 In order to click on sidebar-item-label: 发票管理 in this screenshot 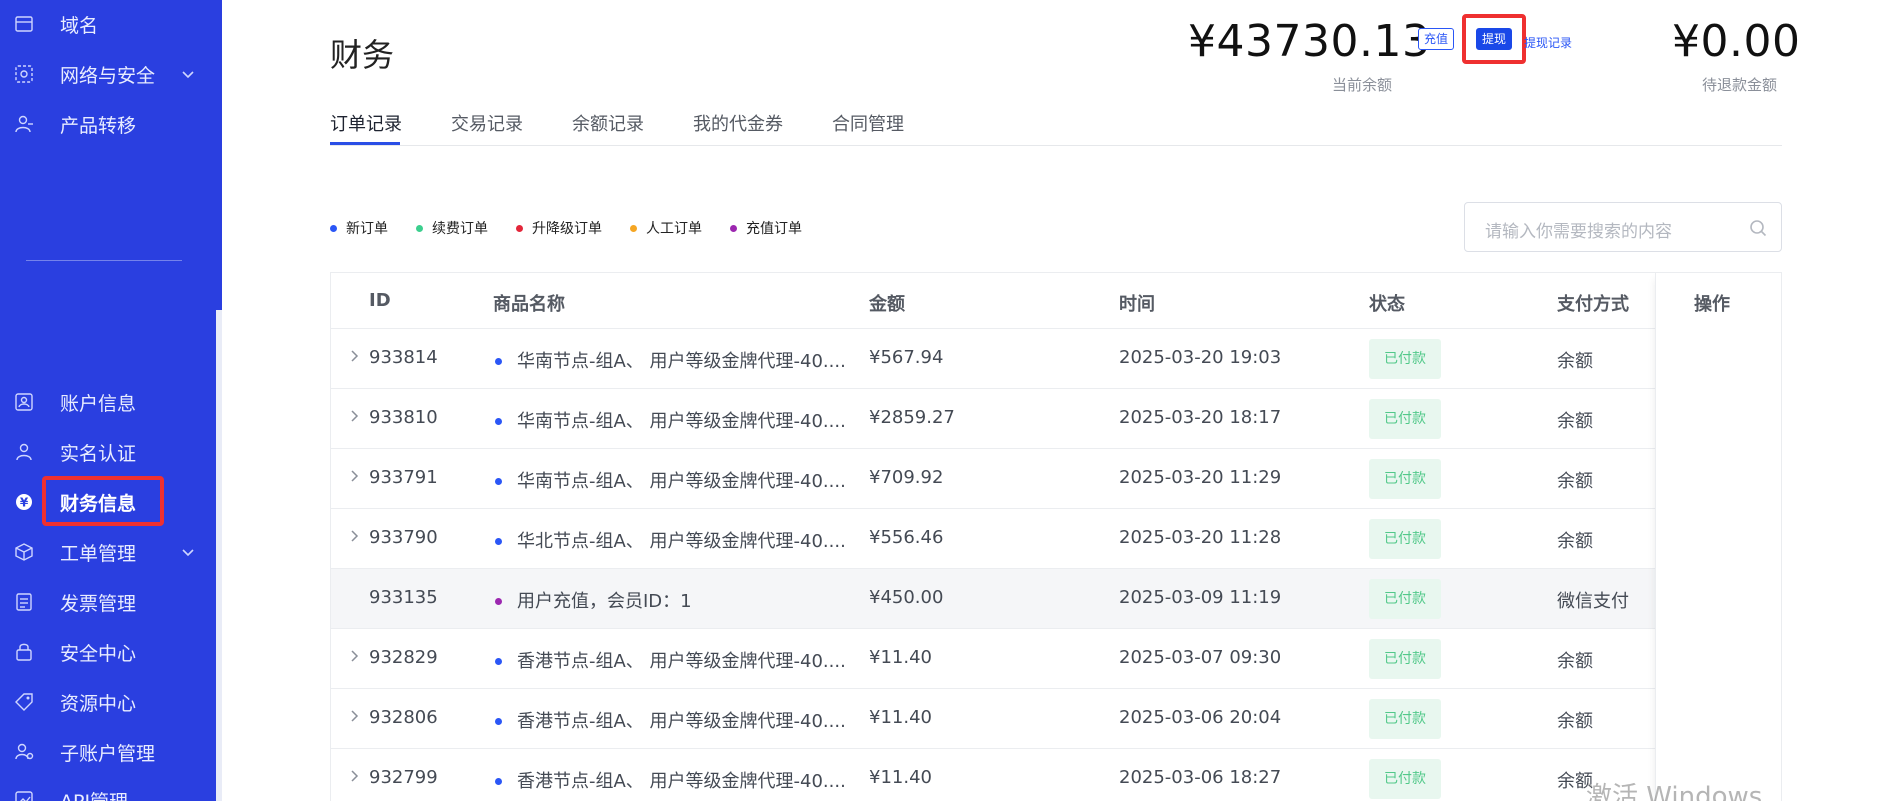, I will do `click(98, 603)`.